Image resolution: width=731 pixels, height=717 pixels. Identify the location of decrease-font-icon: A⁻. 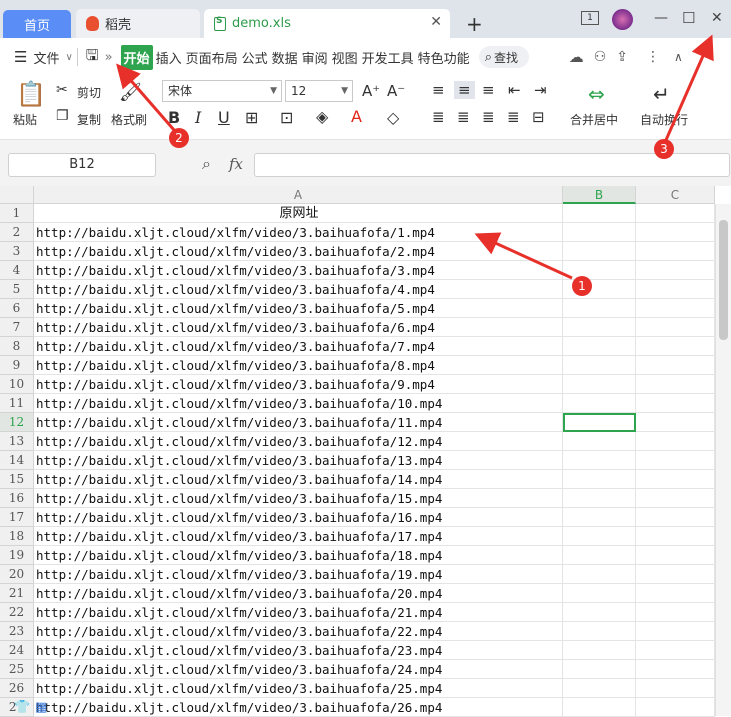
(396, 91).